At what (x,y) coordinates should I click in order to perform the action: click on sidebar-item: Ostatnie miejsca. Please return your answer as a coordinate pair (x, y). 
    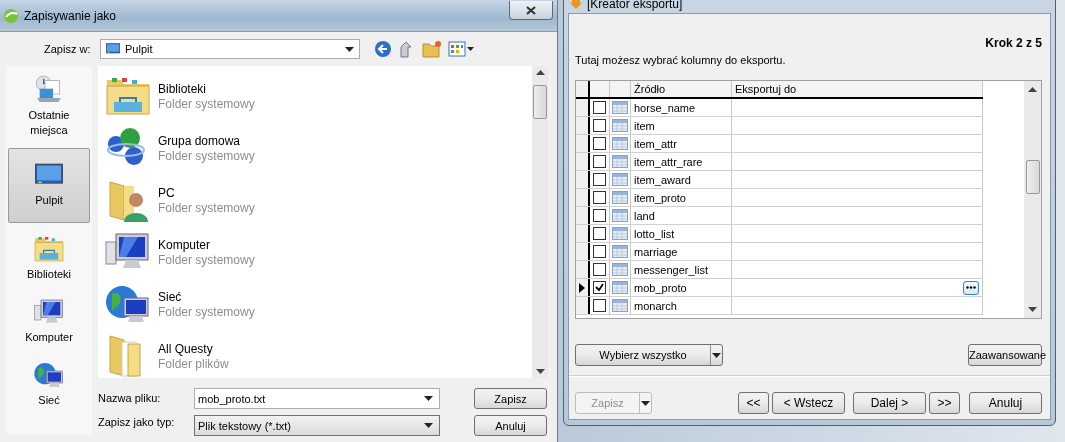
    Looking at the image, I should click on (49, 106).